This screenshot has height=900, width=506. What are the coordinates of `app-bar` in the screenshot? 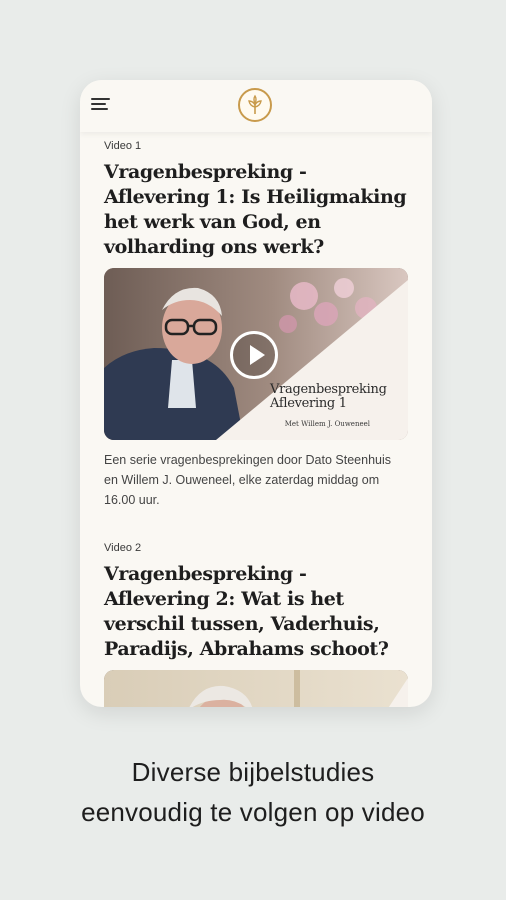 It's located at (256, 106).